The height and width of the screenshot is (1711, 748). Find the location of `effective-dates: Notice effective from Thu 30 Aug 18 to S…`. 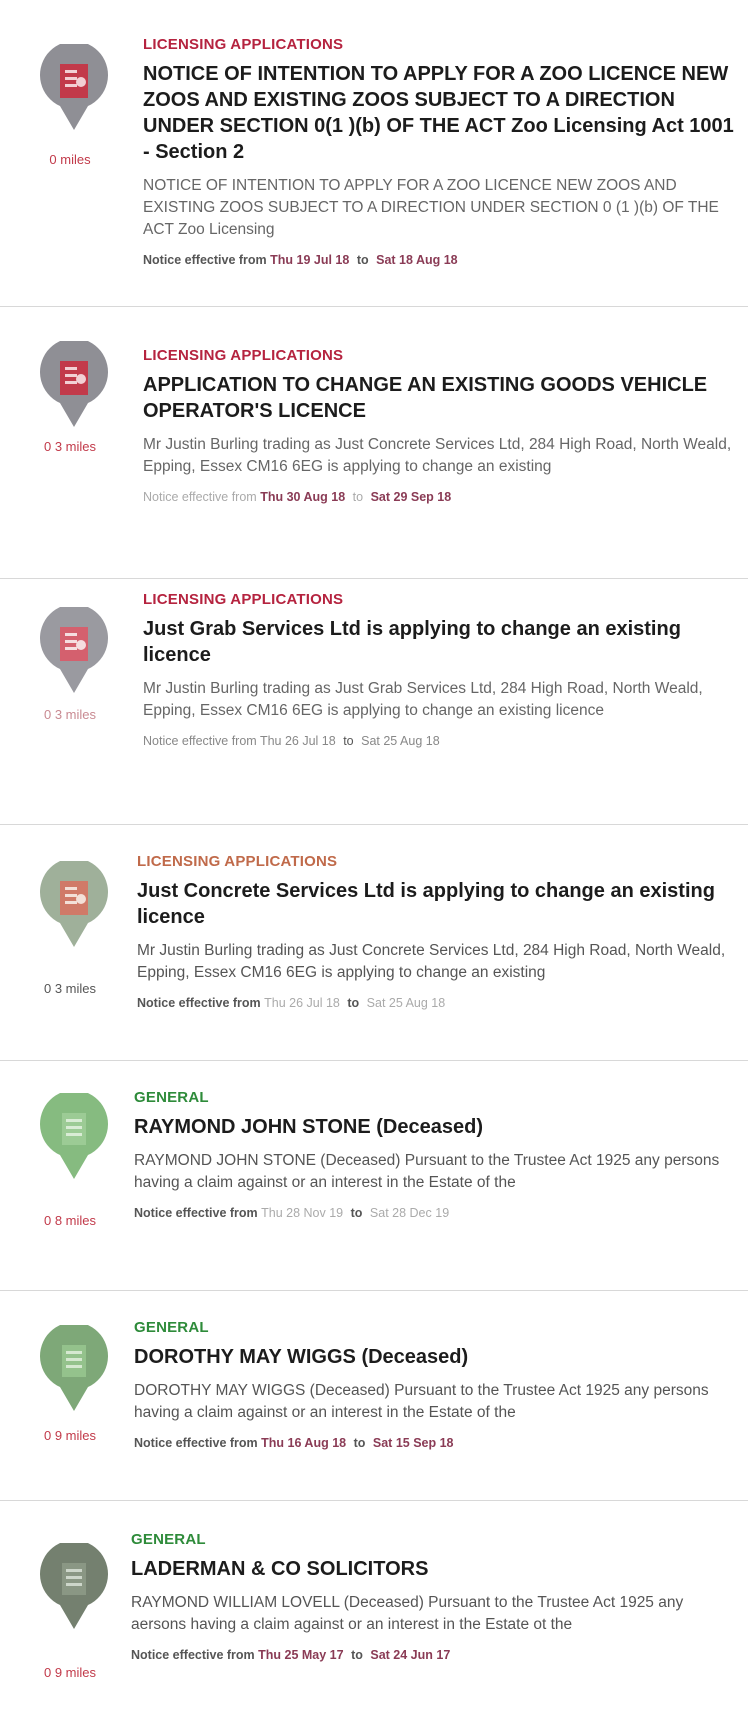

effective-dates: Notice effective from Thu 30 Aug 18 to S… is located at coordinates (438, 497).